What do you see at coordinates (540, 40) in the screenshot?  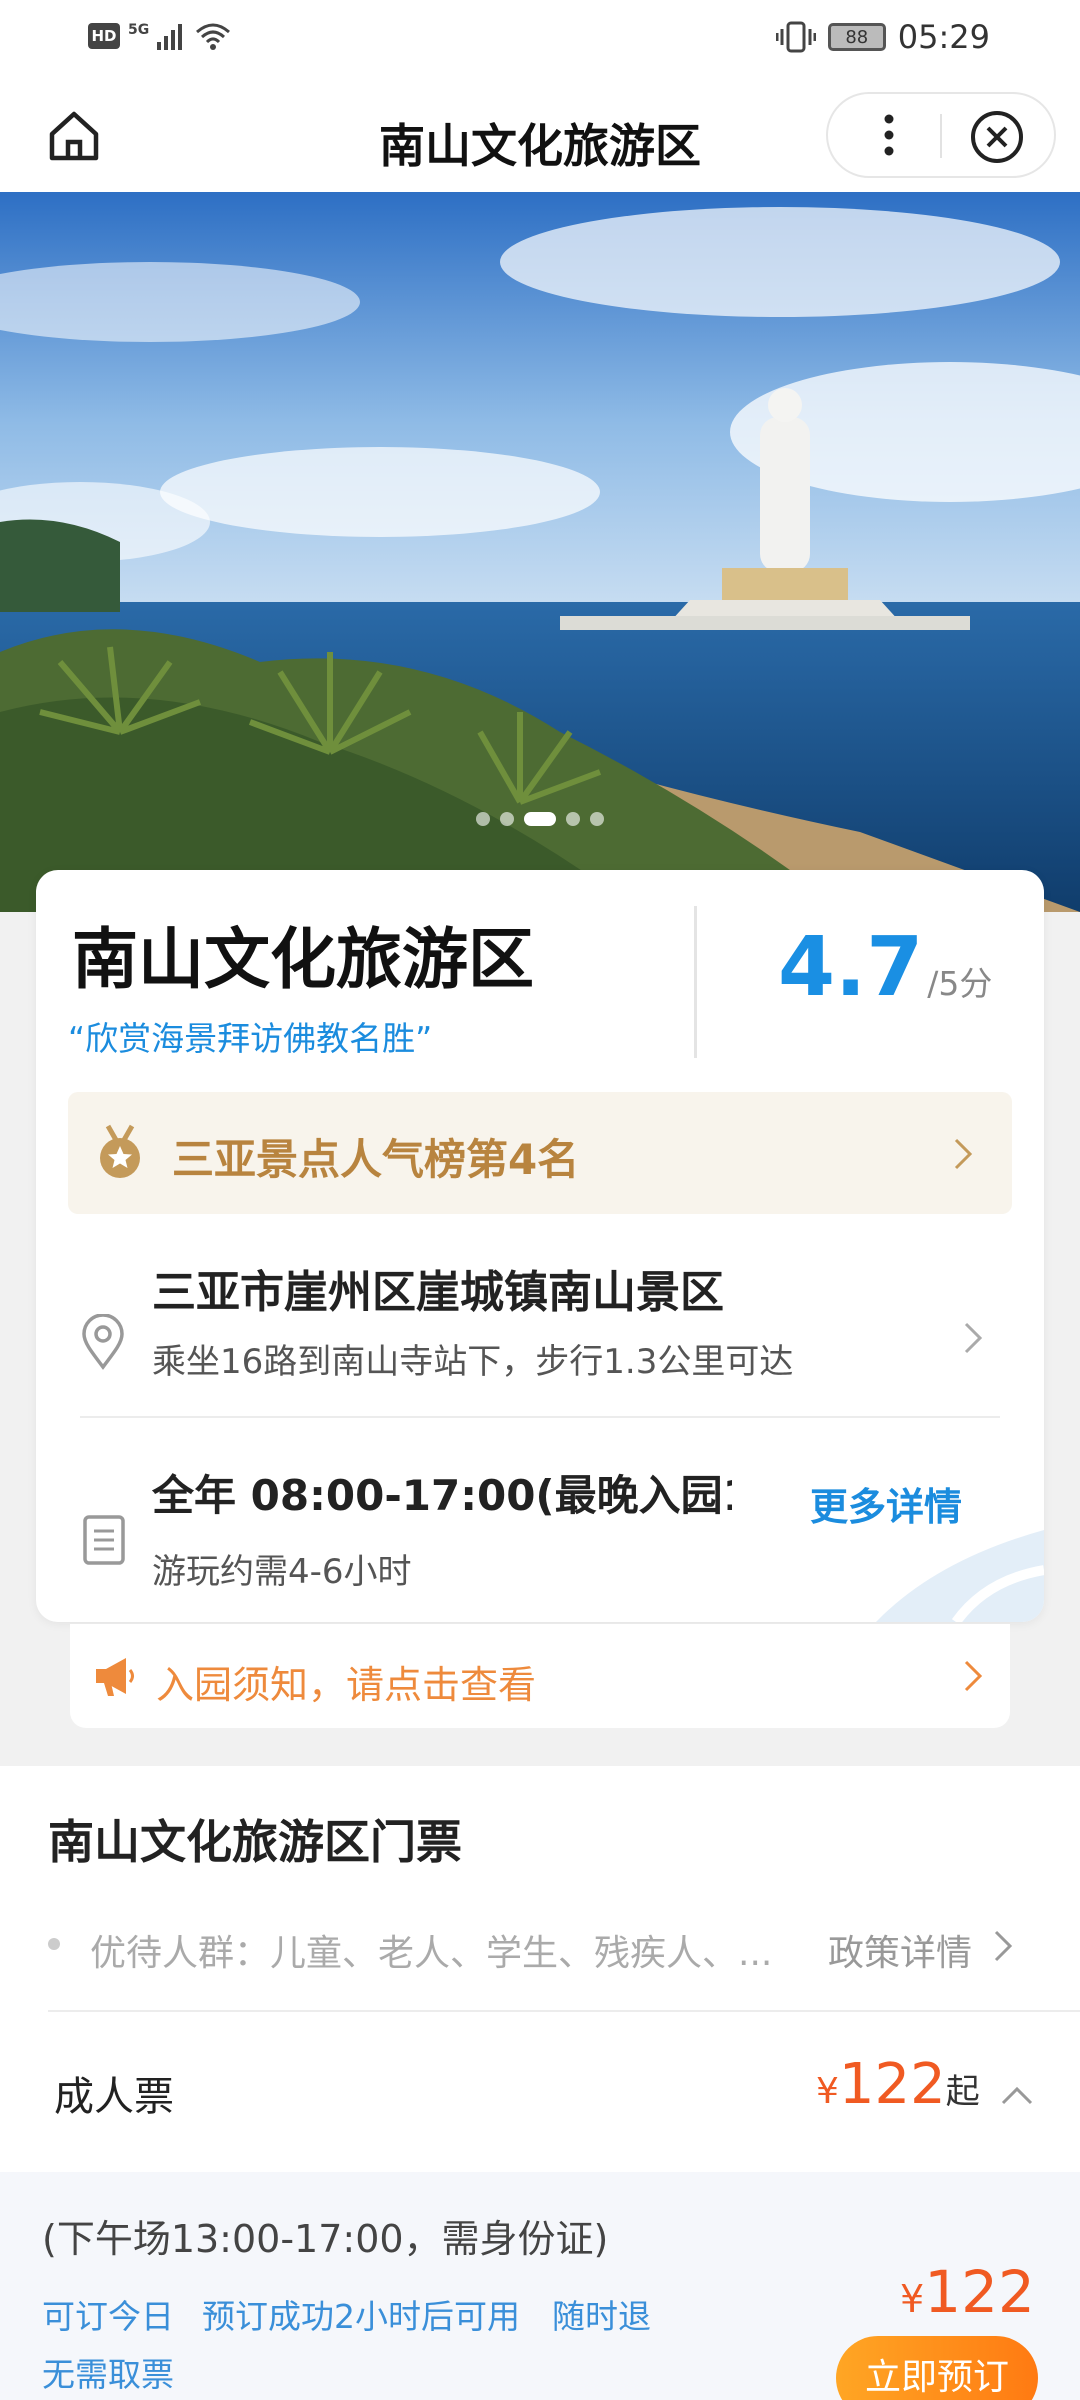 I see `status-bar: HD 5G 88 05:29` at bounding box center [540, 40].